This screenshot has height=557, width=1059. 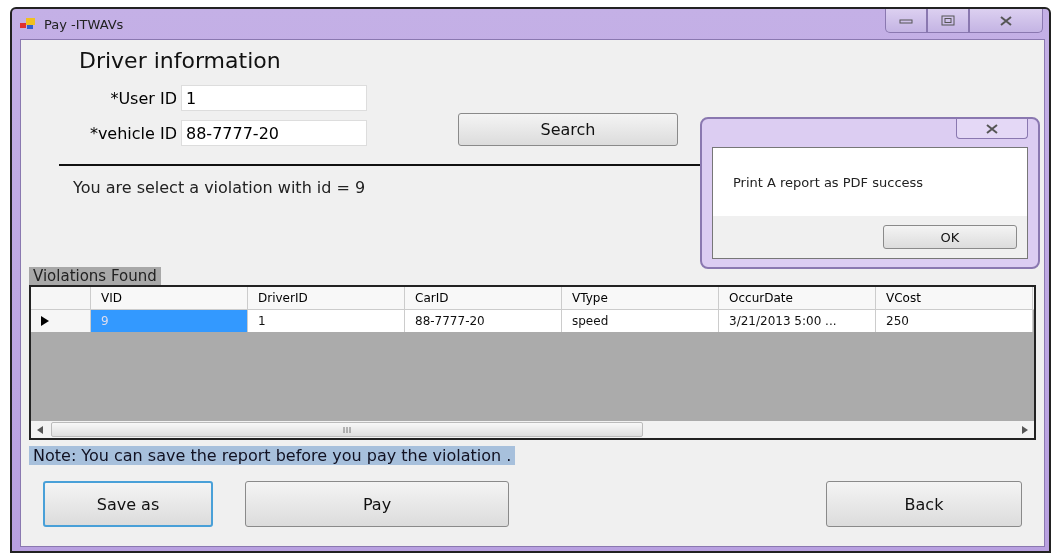 I want to click on column-header: VCost, so click(x=954, y=298).